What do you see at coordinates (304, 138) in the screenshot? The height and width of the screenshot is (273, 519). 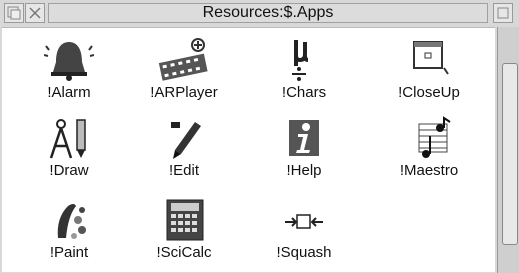 I see `info-i-icon` at bounding box center [304, 138].